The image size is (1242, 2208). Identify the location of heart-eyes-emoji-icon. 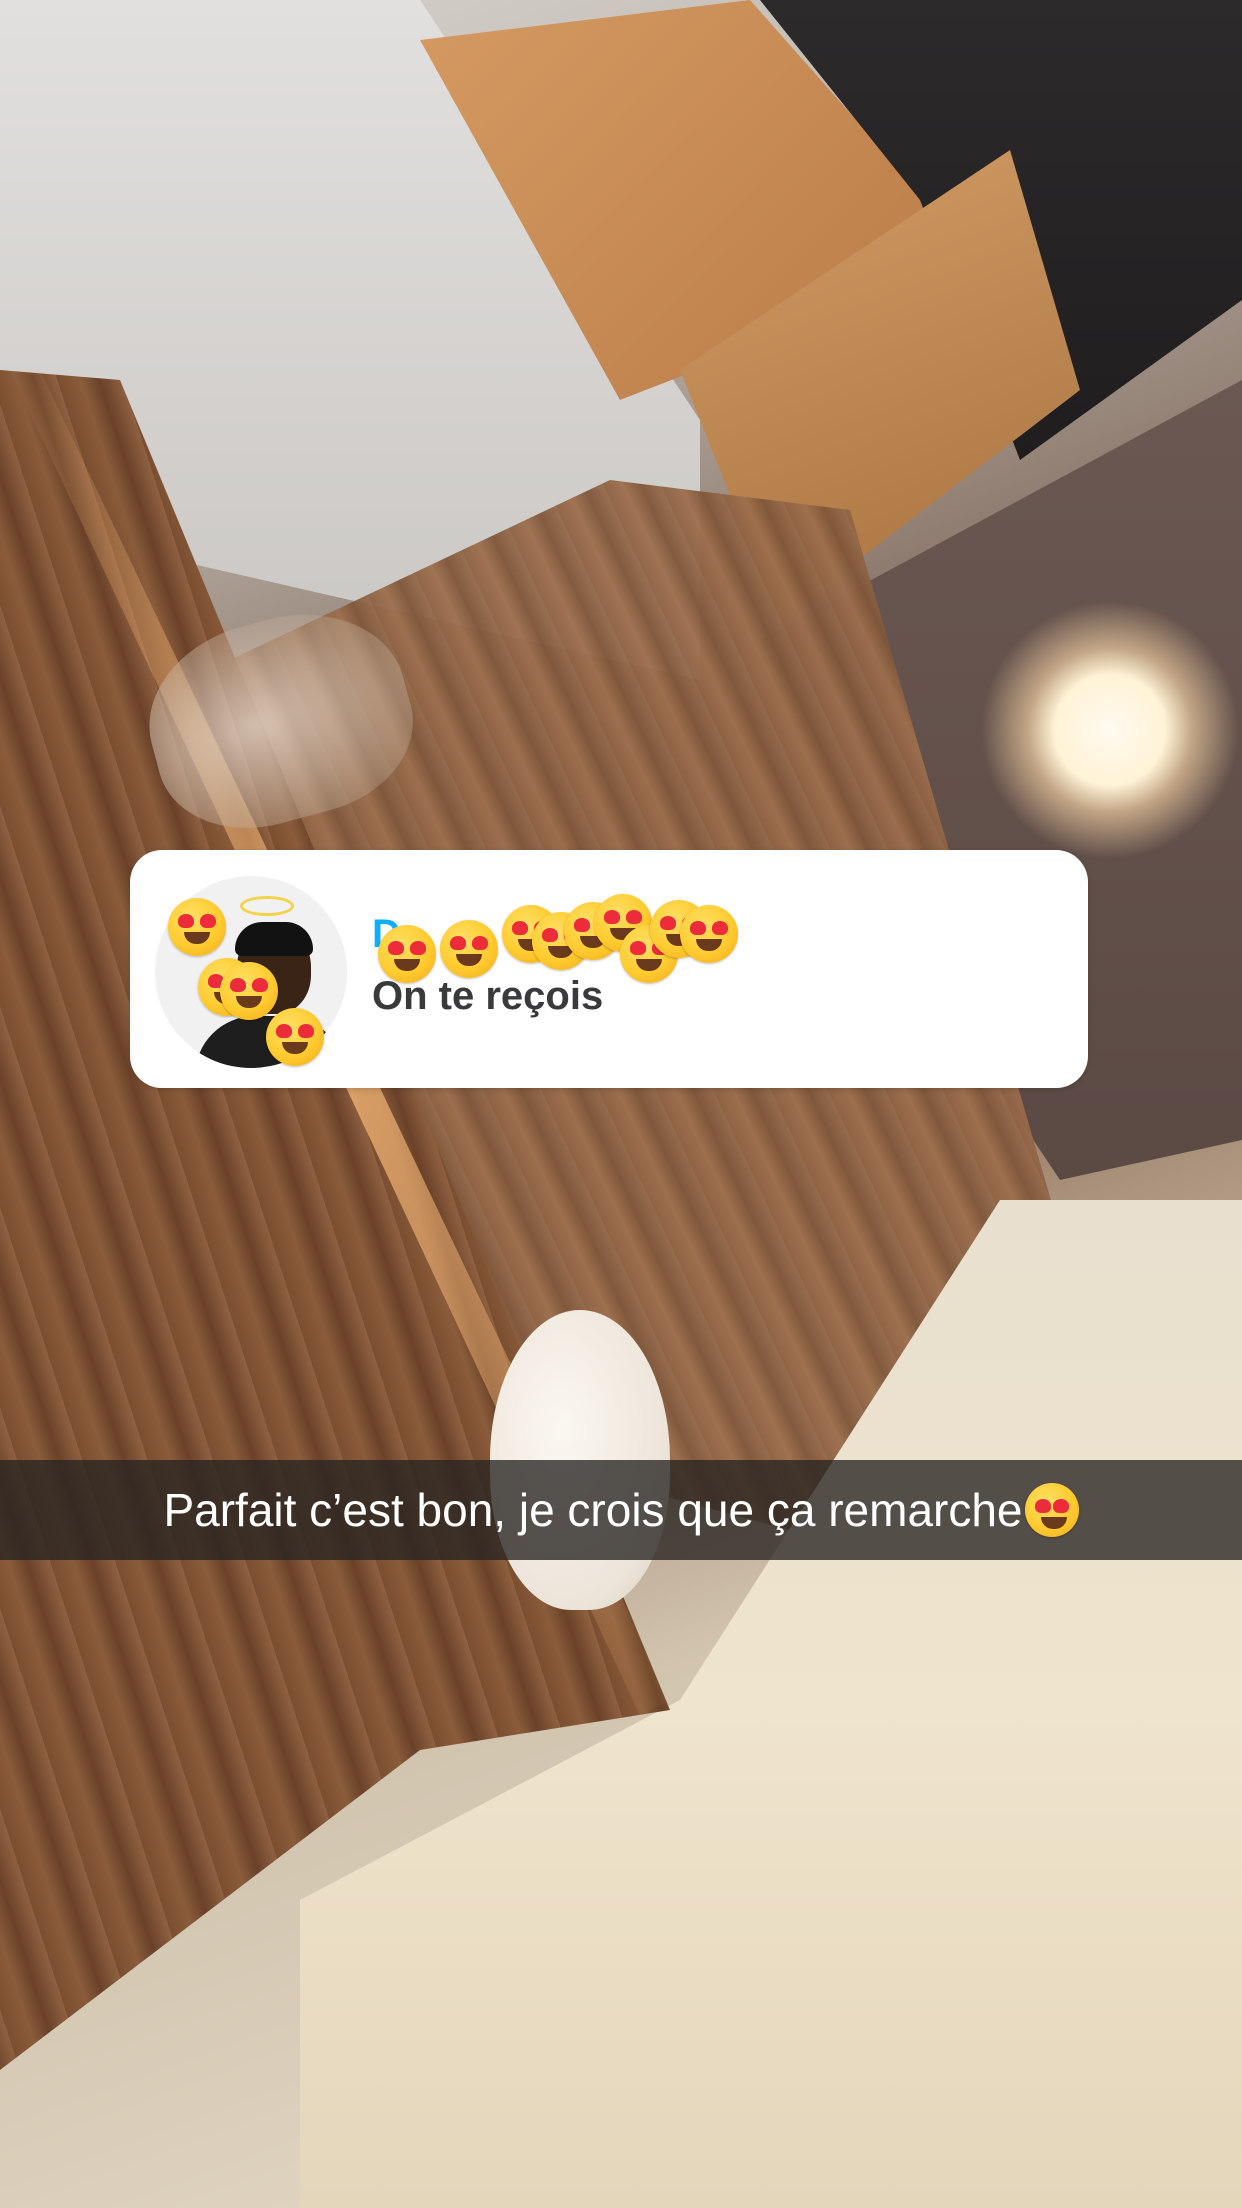
(1051, 1510).